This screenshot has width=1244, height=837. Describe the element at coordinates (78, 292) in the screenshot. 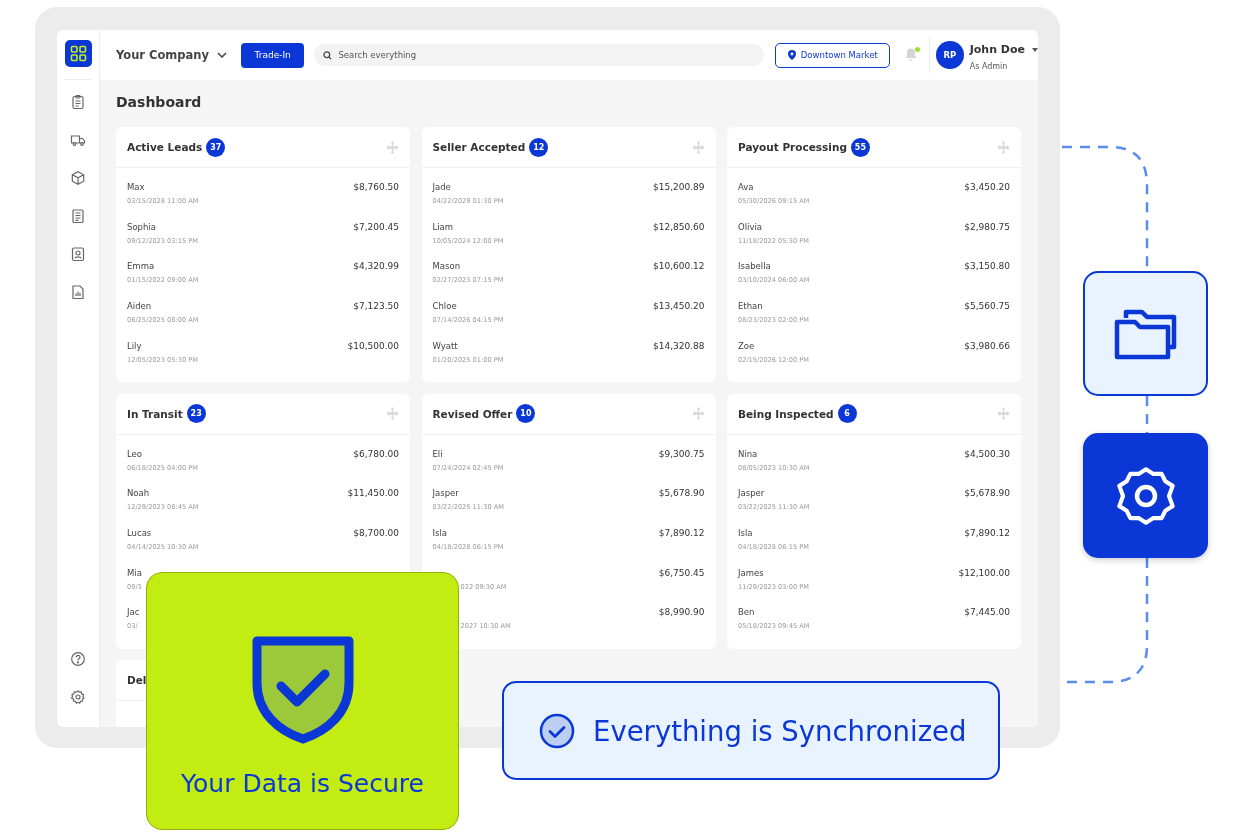

I see `report-icon` at that location.